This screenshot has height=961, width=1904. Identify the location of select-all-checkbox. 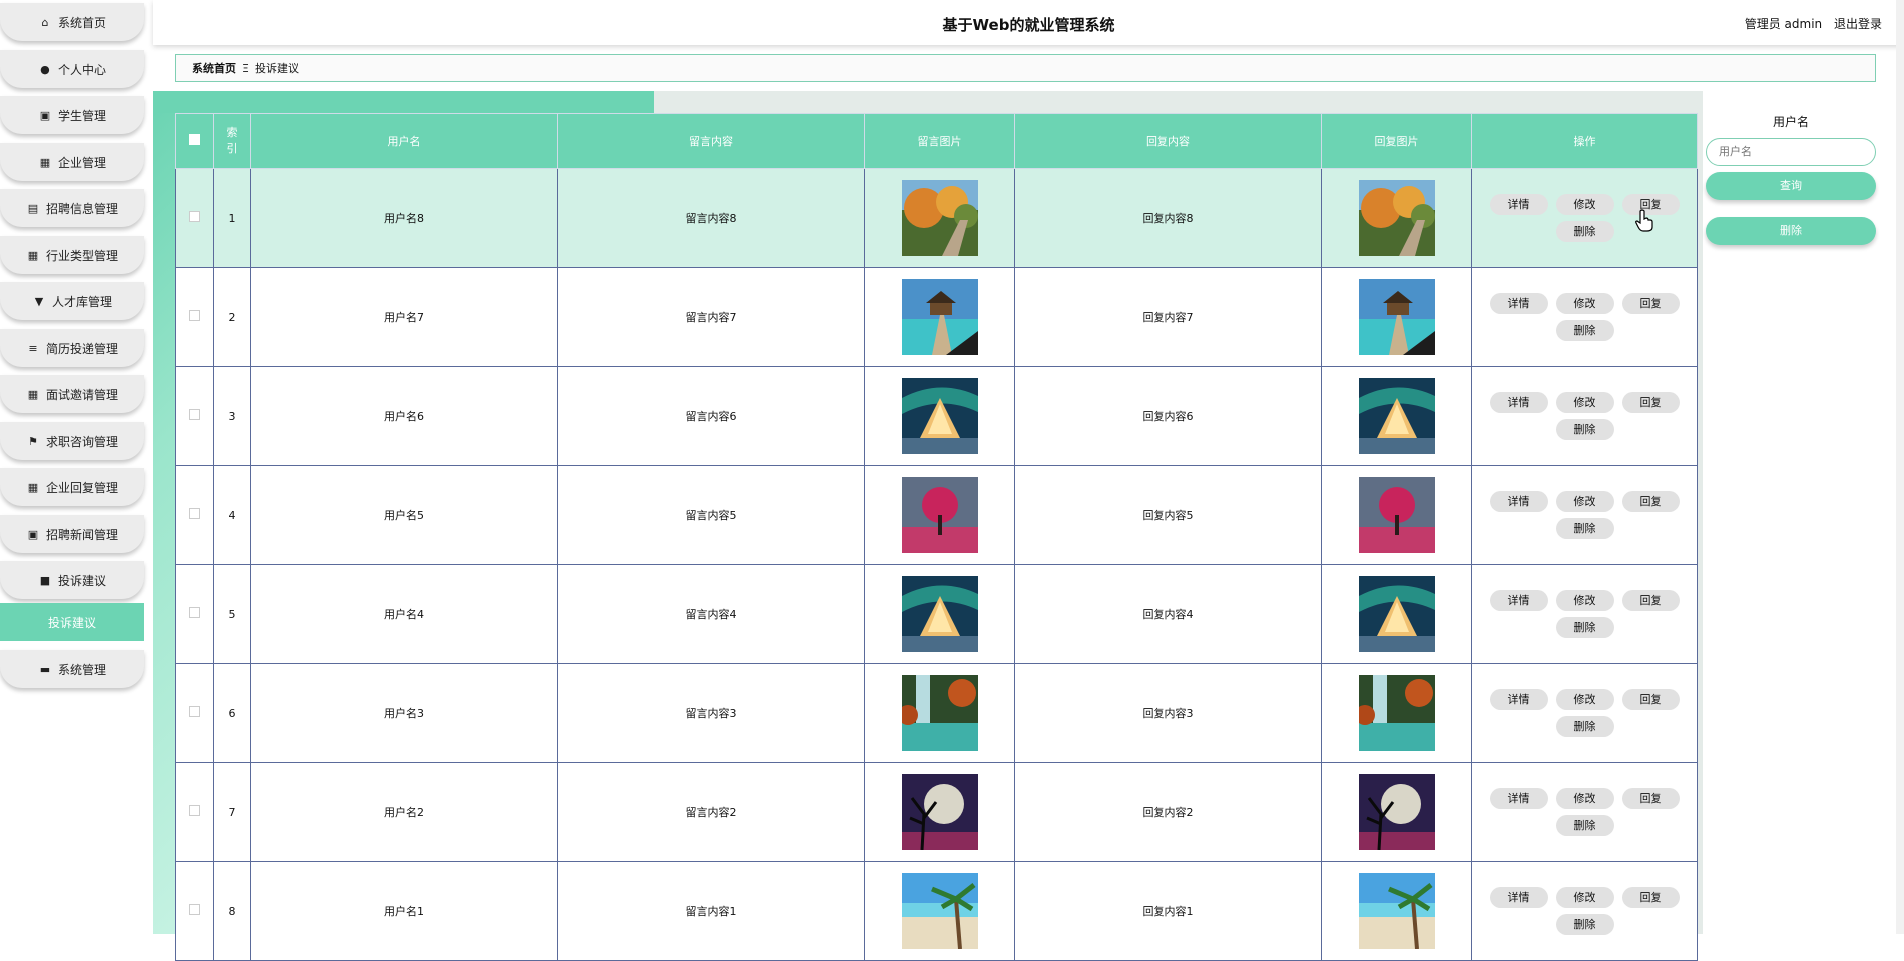
(194, 139).